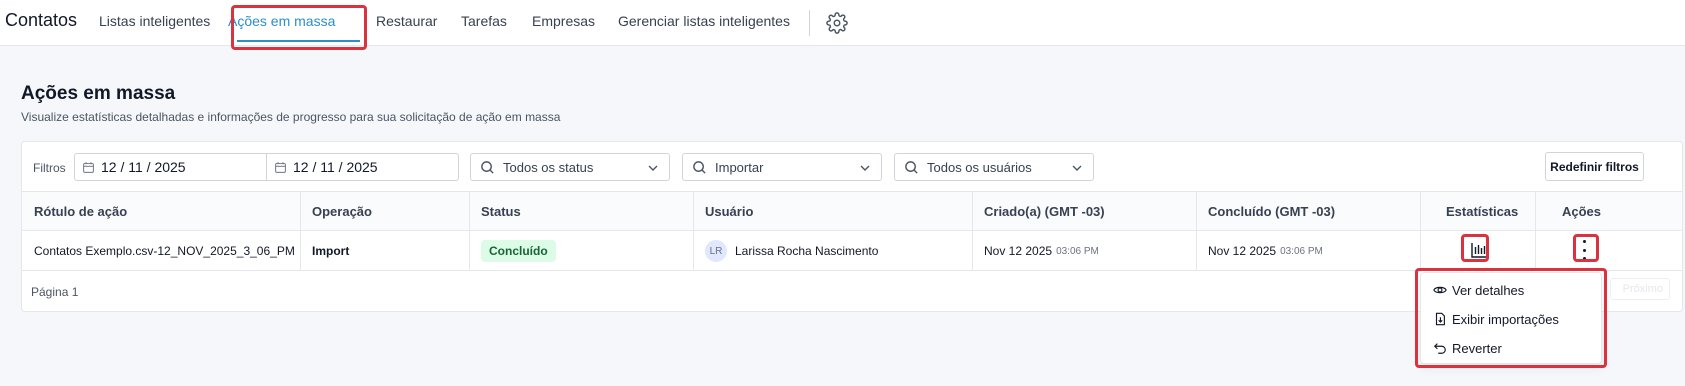 The width and height of the screenshot is (1685, 386). Describe the element at coordinates (1440, 319) in the screenshot. I see `file-import-icon` at that location.